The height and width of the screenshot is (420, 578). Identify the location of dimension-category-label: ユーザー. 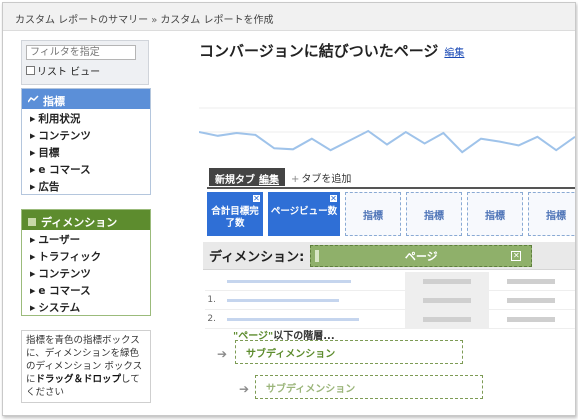
(59, 240).